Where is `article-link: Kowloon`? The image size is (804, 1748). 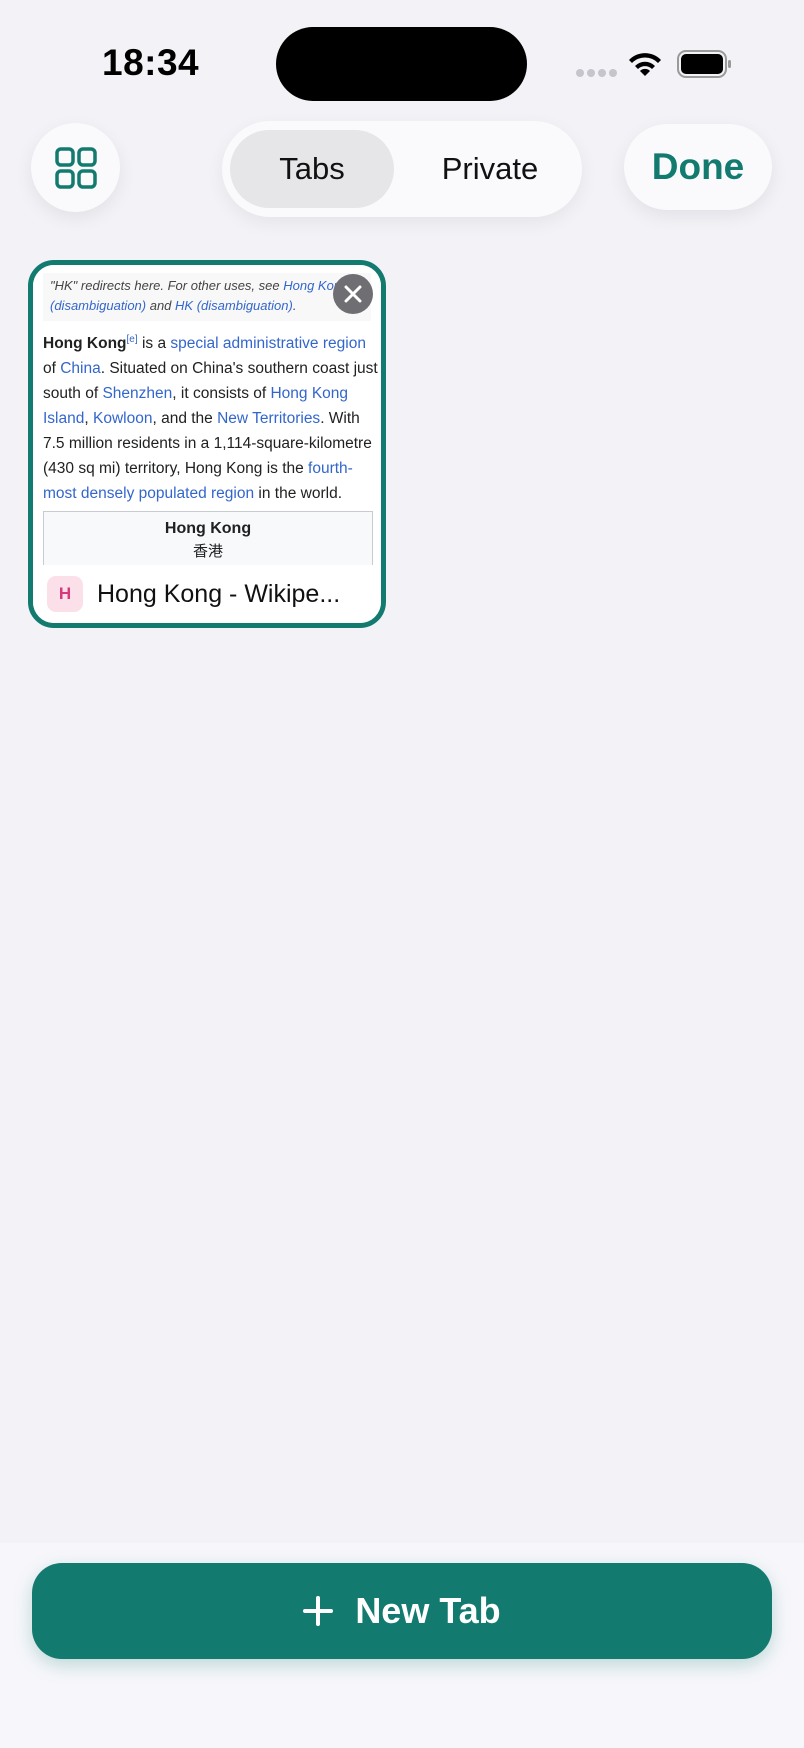 article-link: Kowloon is located at coordinates (123, 419).